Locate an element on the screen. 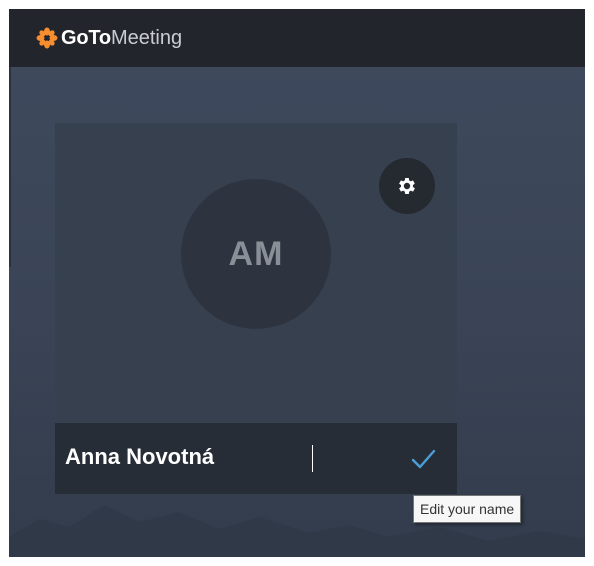  brand-meeting-text: Meeting is located at coordinates (146, 37).